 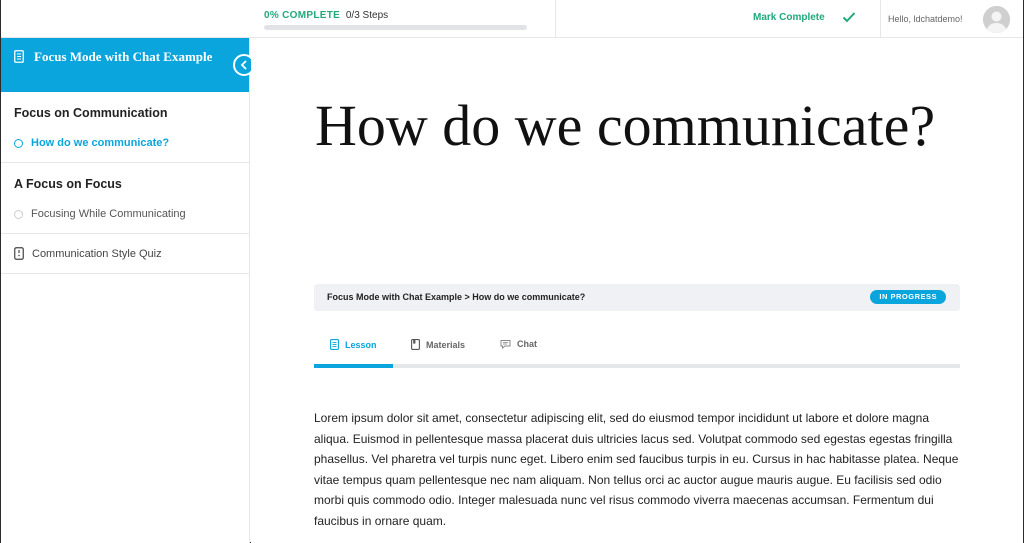 I want to click on progress-status: 0% COMPLETE 0/3 Steps, so click(x=326, y=15).